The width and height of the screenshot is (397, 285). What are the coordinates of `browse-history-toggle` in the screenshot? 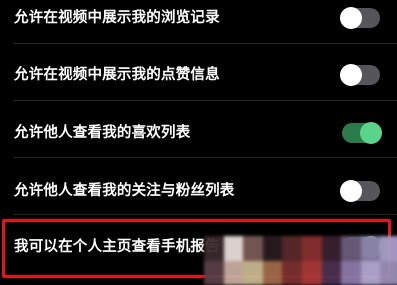 It's located at (360, 18).